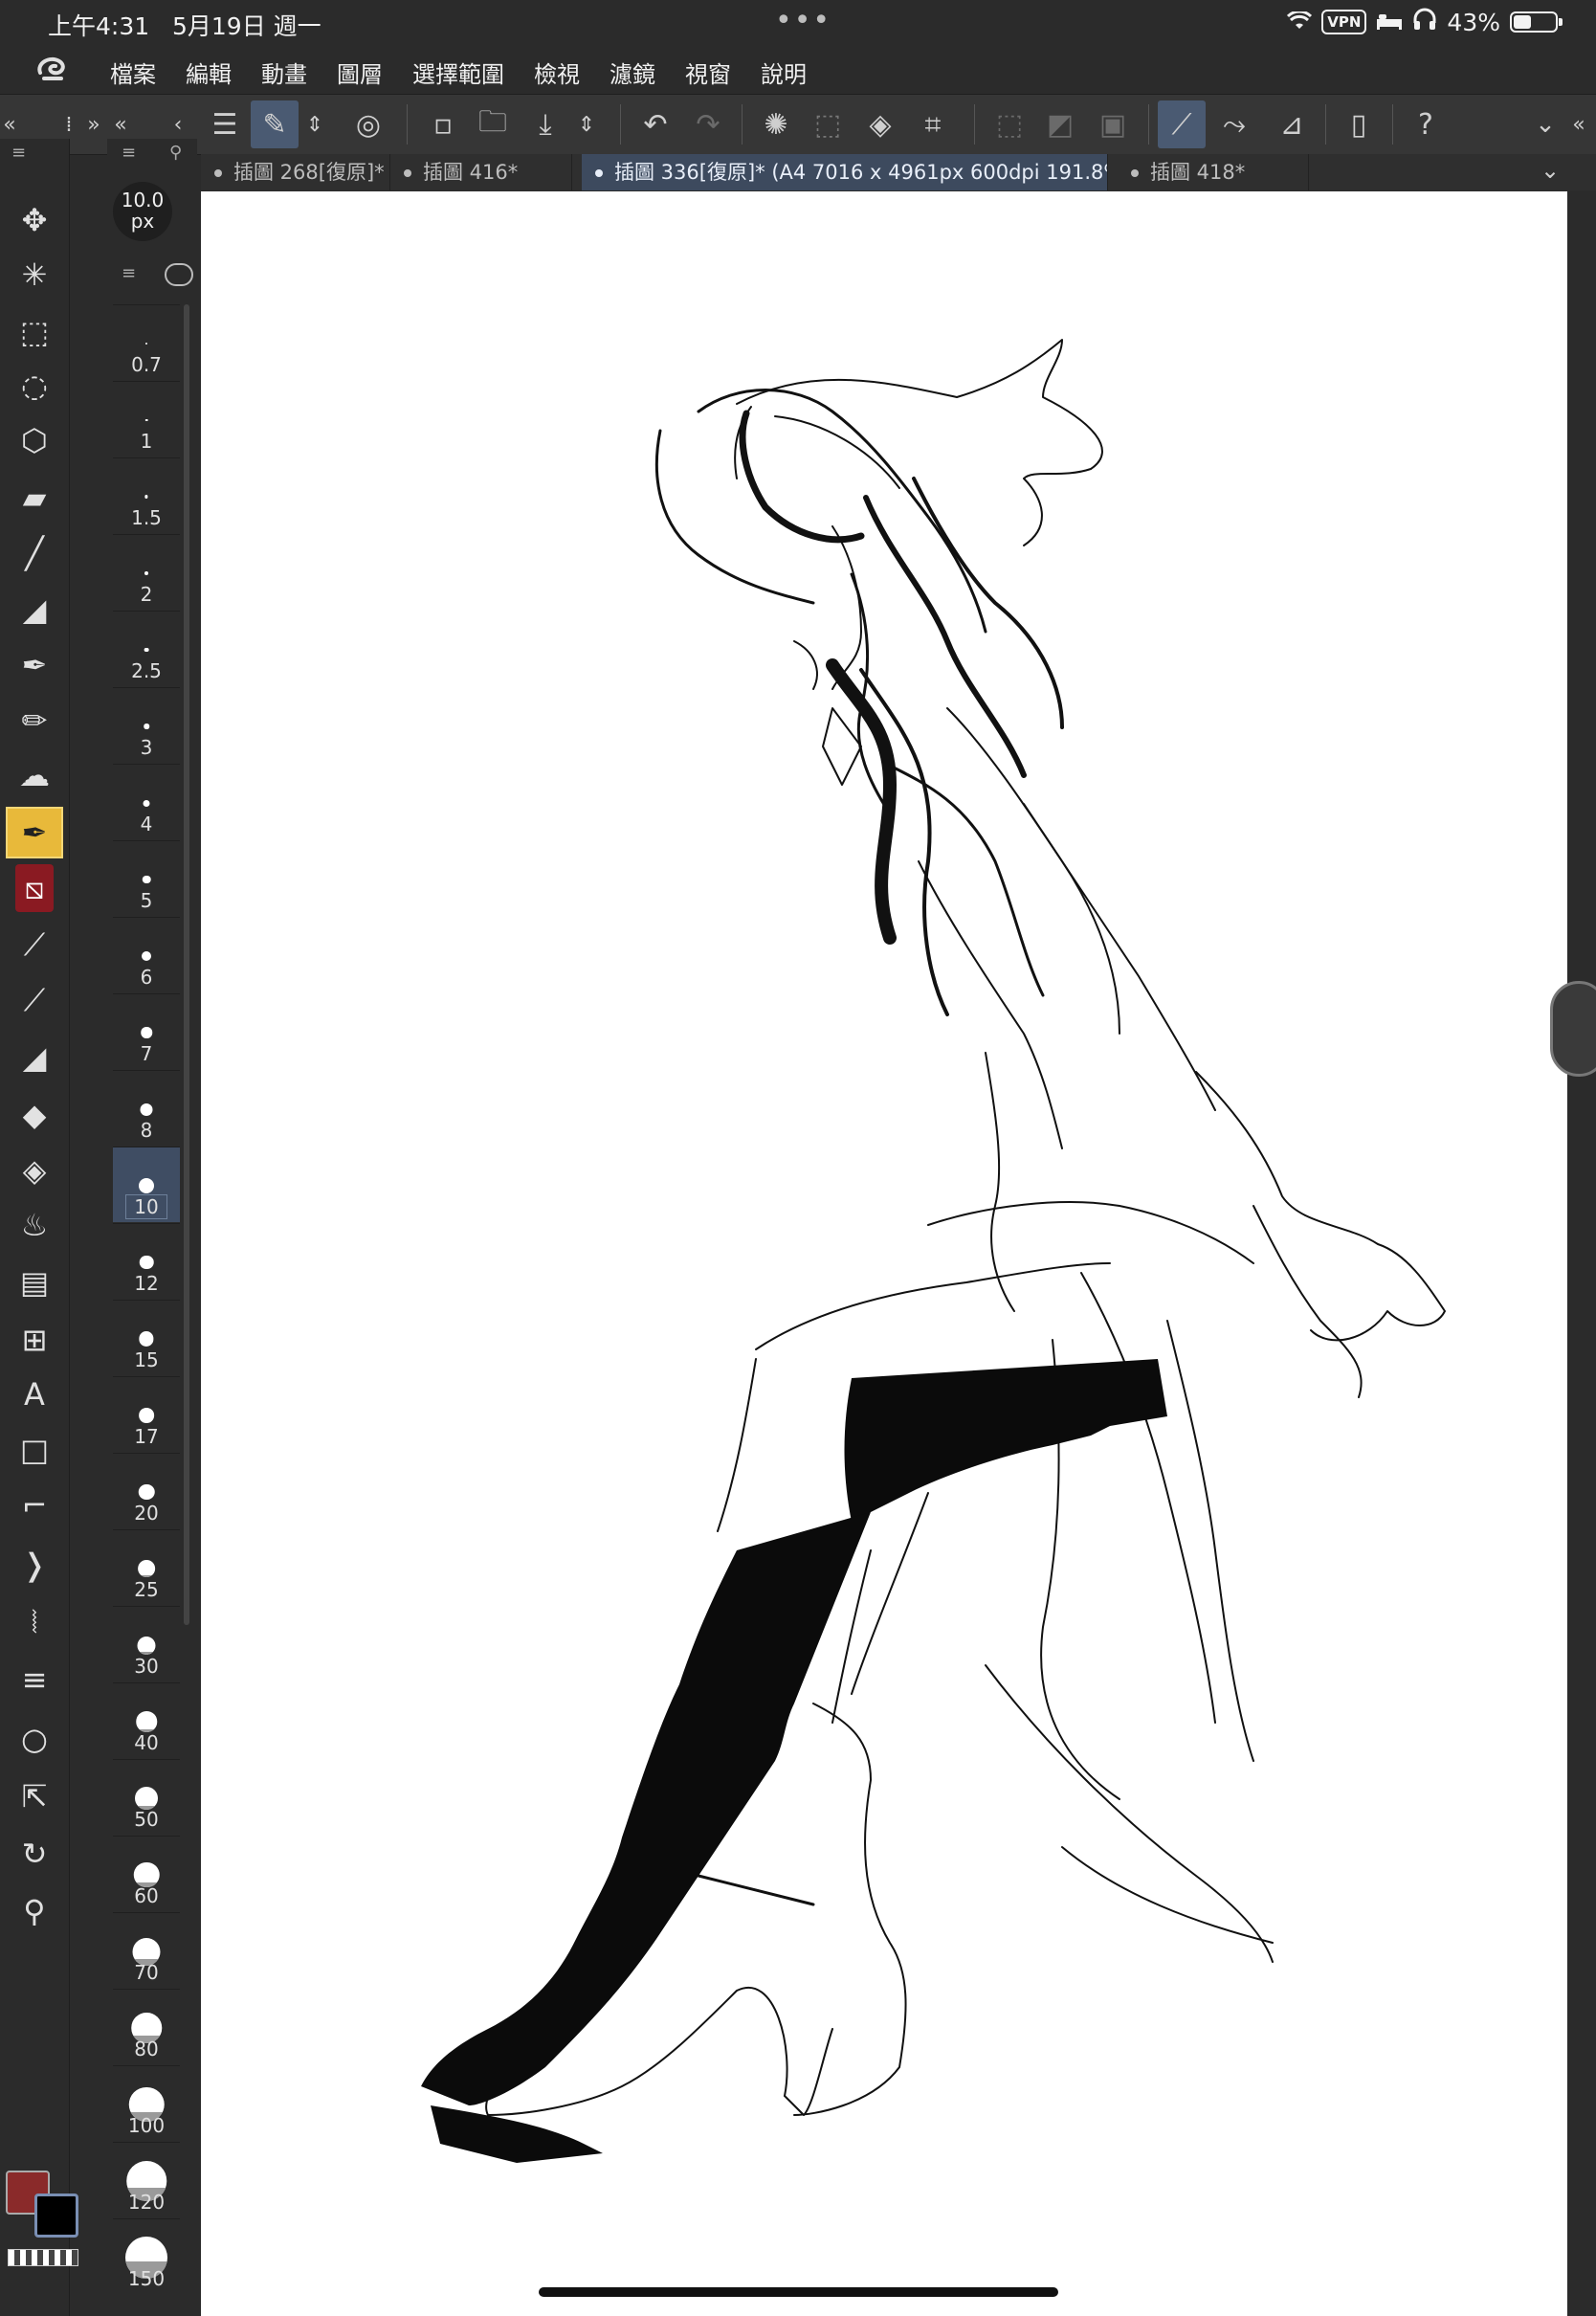 The height and width of the screenshot is (2316, 1596). Describe the element at coordinates (35, 610) in the screenshot. I see `marker-icon: ◢` at that location.